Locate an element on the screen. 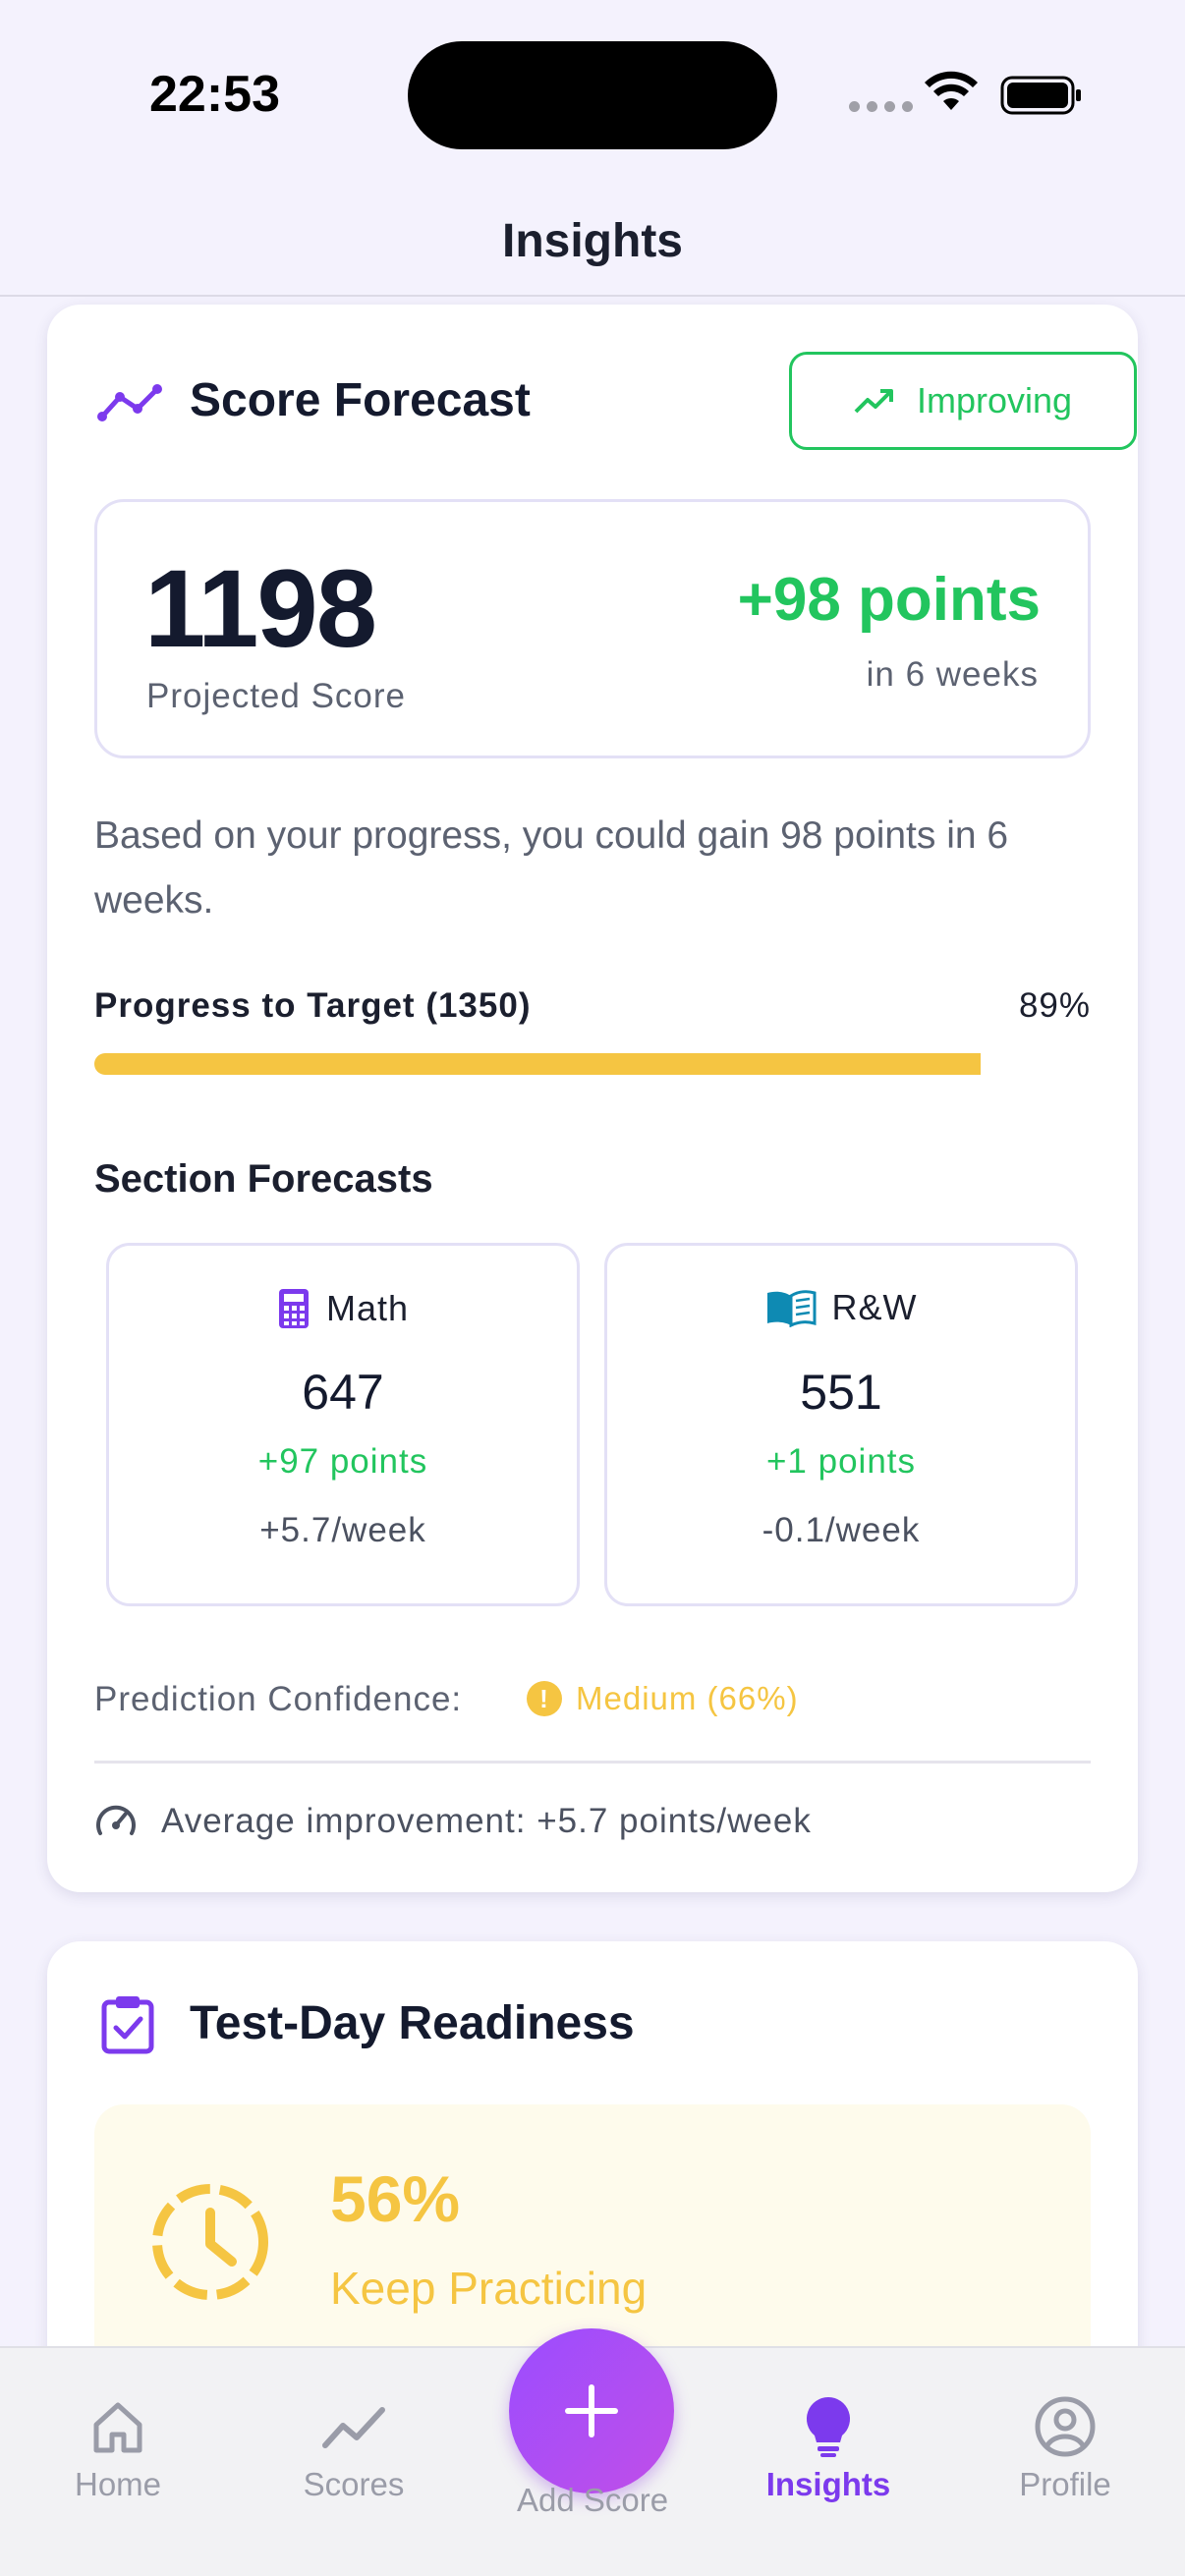  user-circle-icon is located at coordinates (1065, 2426).